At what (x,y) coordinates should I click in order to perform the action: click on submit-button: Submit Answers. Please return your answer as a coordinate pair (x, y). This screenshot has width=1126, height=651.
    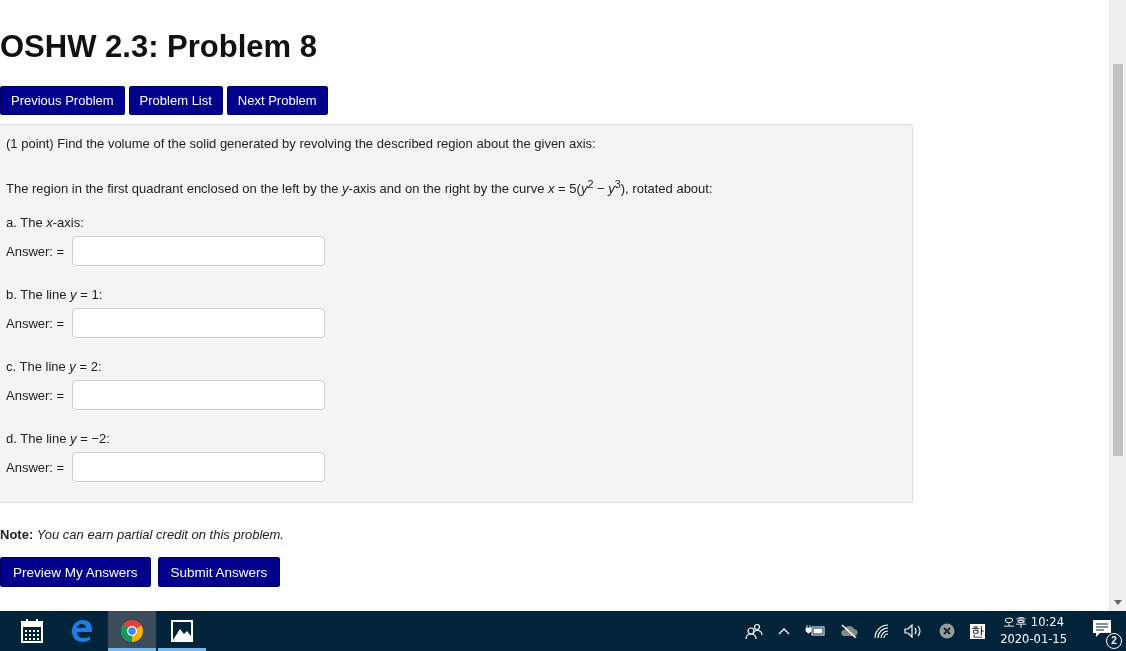
    Looking at the image, I should click on (219, 572).